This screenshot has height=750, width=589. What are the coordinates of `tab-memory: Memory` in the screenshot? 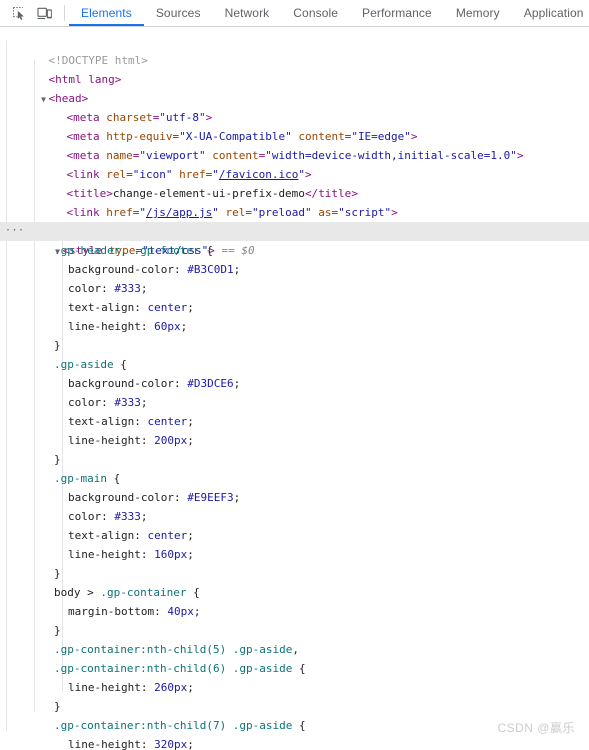 It's located at (478, 13).